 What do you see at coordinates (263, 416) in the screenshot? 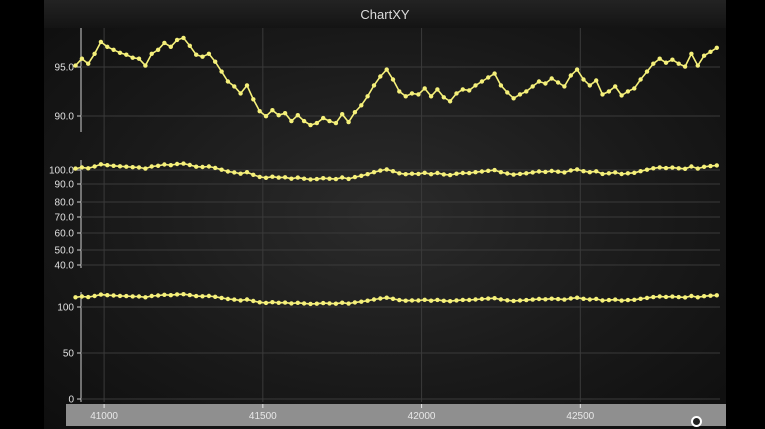
I see `x-tick-label: 41500` at bounding box center [263, 416].